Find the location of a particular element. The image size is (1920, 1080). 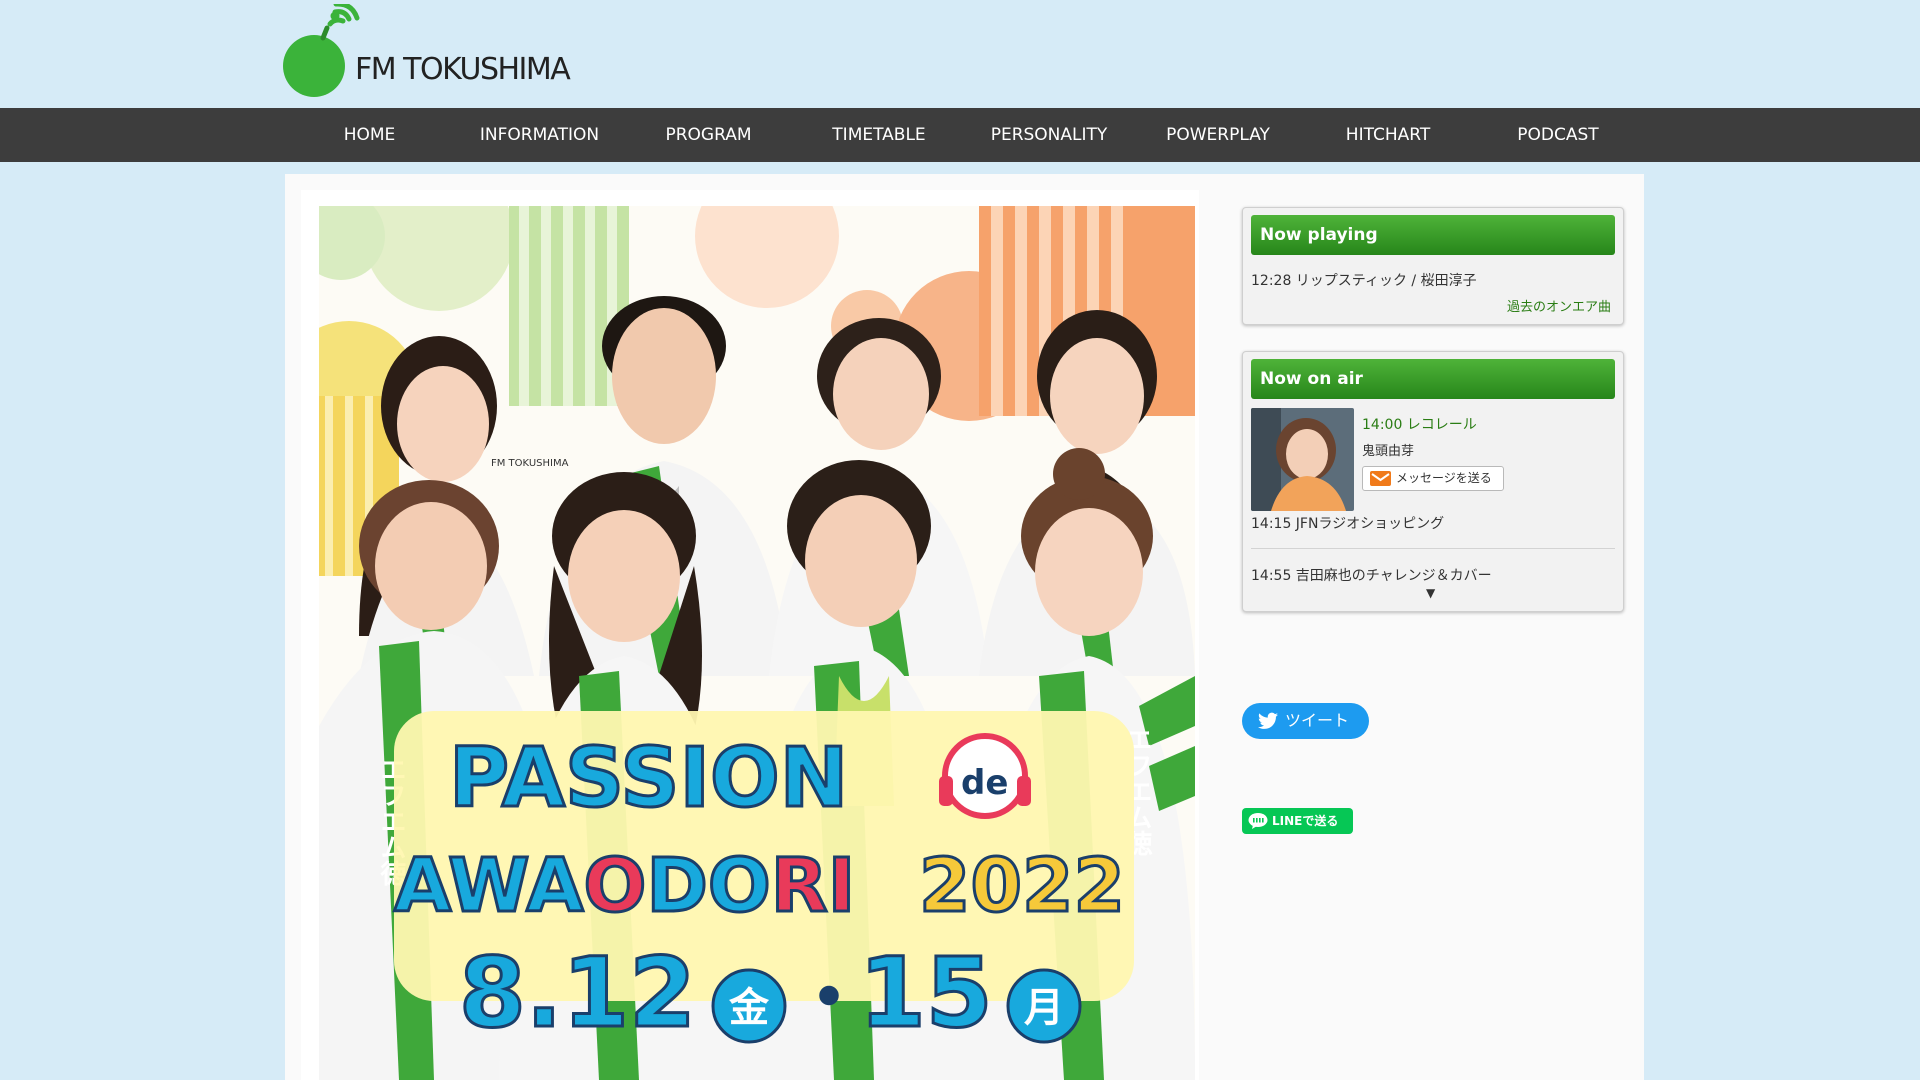

now-playing-heading: Now playing is located at coordinates (1433, 235).